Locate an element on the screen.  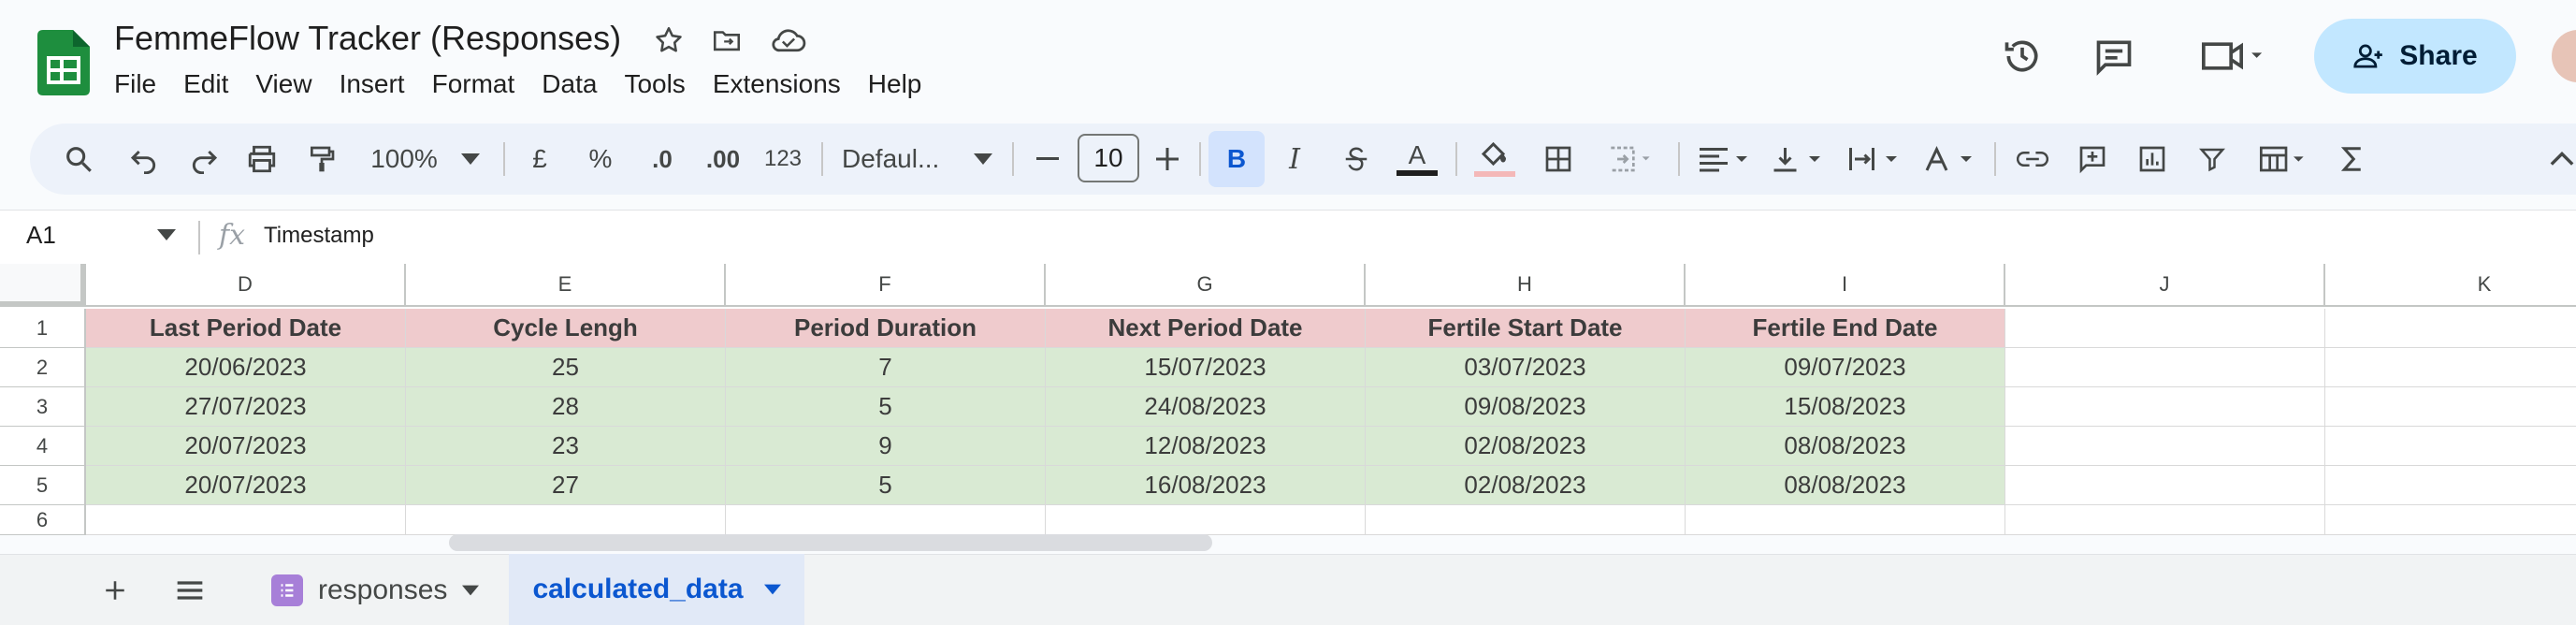
text-color-button: A is located at coordinates (1417, 159).